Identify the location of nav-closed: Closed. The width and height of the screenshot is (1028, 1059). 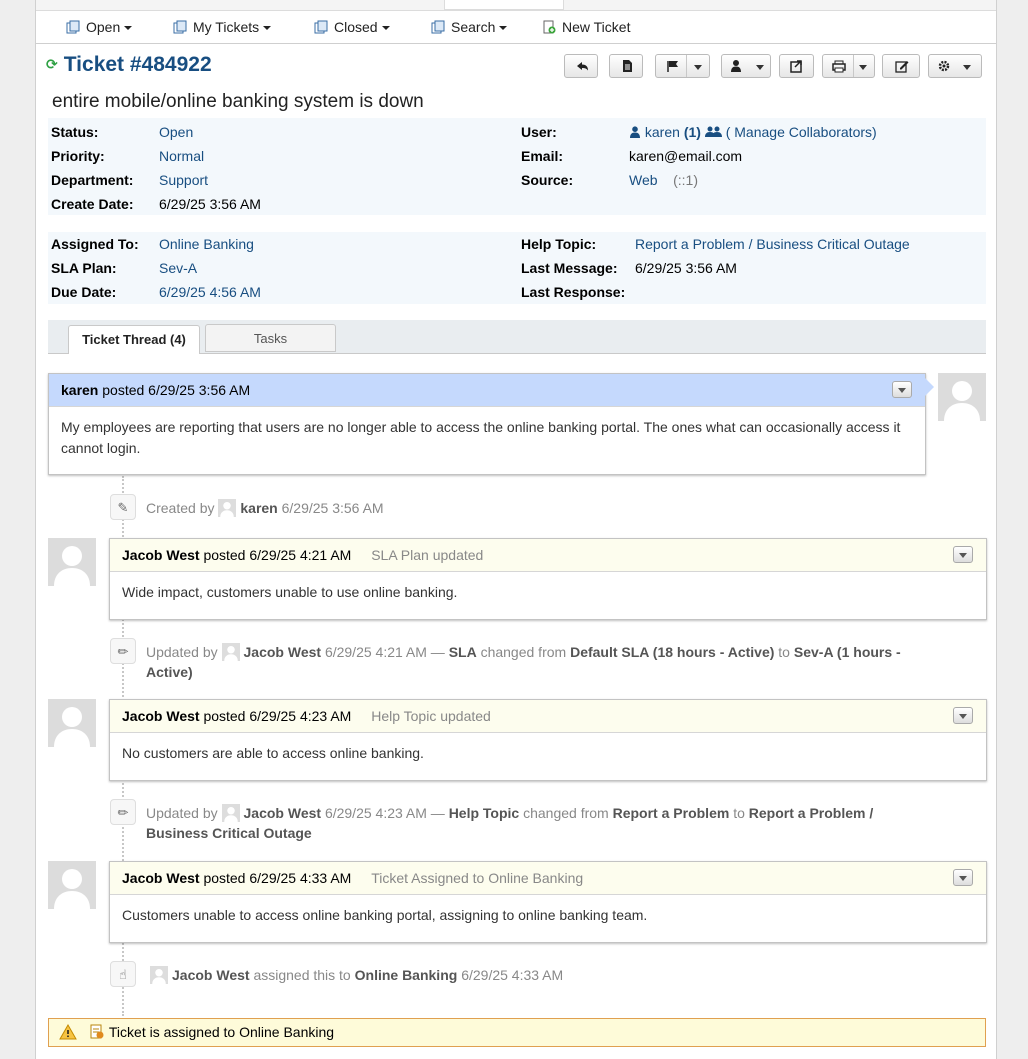
(352, 27).